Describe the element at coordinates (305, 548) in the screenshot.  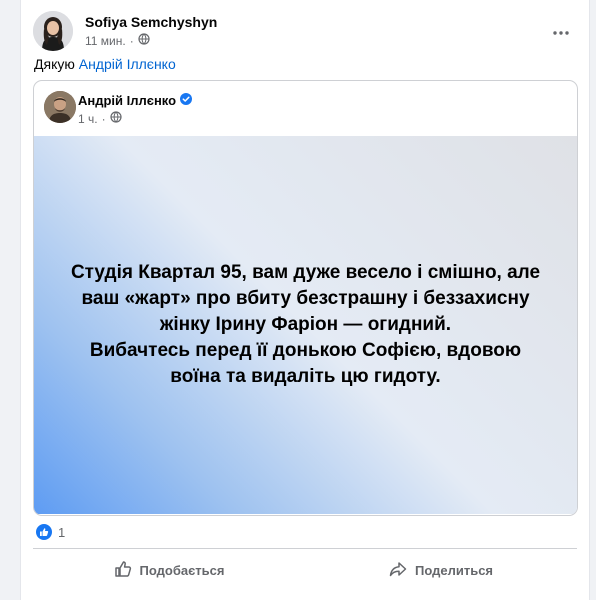
I see `actions-divider` at that location.